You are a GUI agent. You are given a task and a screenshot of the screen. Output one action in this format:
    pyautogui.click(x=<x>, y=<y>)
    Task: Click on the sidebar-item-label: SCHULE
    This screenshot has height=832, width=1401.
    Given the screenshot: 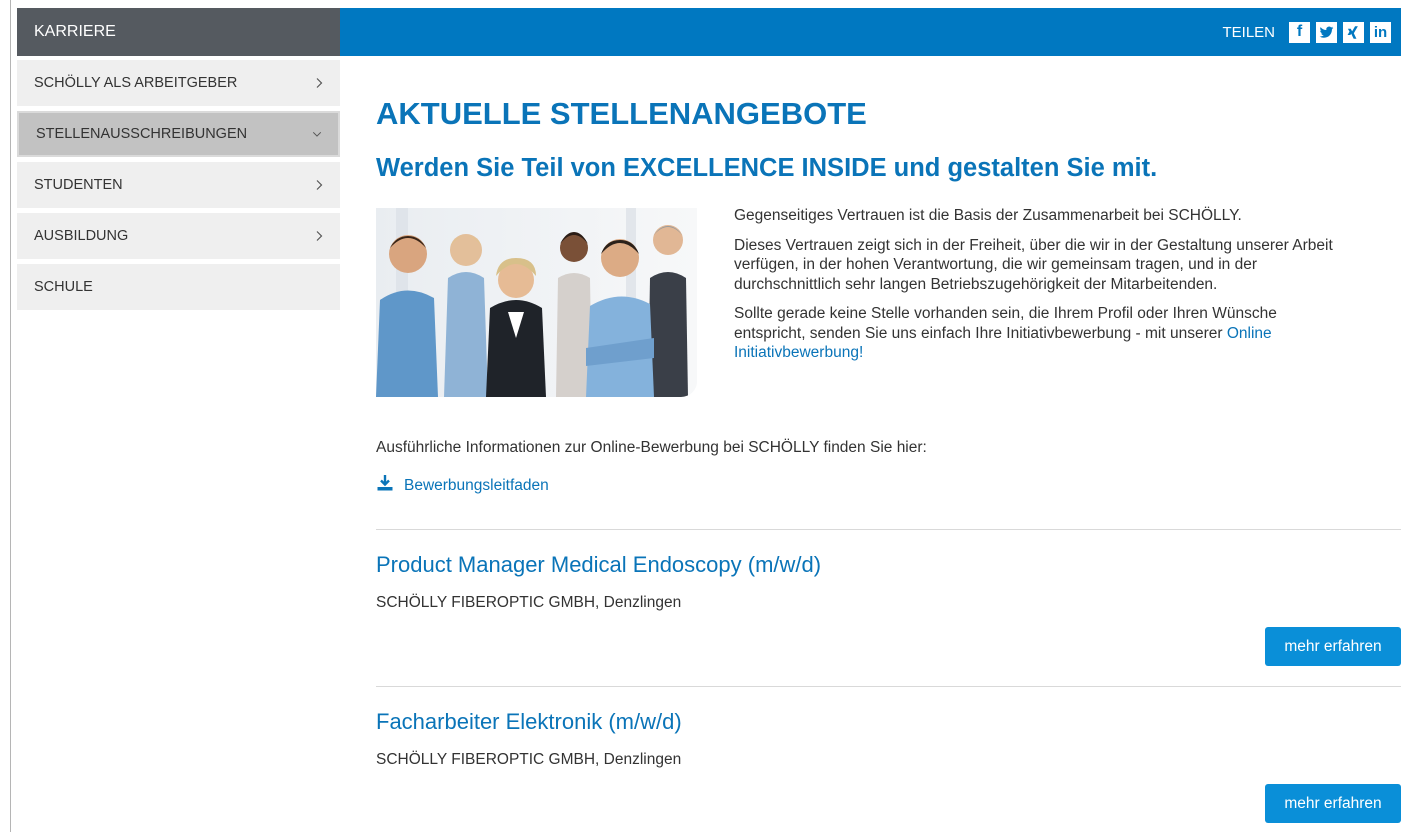 What is the action you would take?
    pyautogui.click(x=63, y=287)
    